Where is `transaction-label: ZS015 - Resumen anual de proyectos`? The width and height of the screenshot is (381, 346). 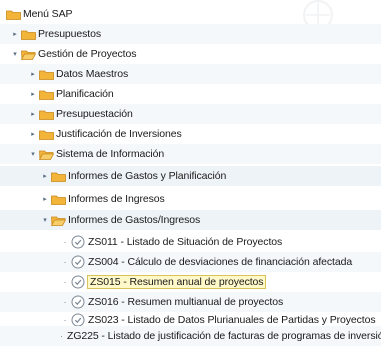
transaction-label: ZS015 - Resumen anual de proyectos is located at coordinates (176, 282).